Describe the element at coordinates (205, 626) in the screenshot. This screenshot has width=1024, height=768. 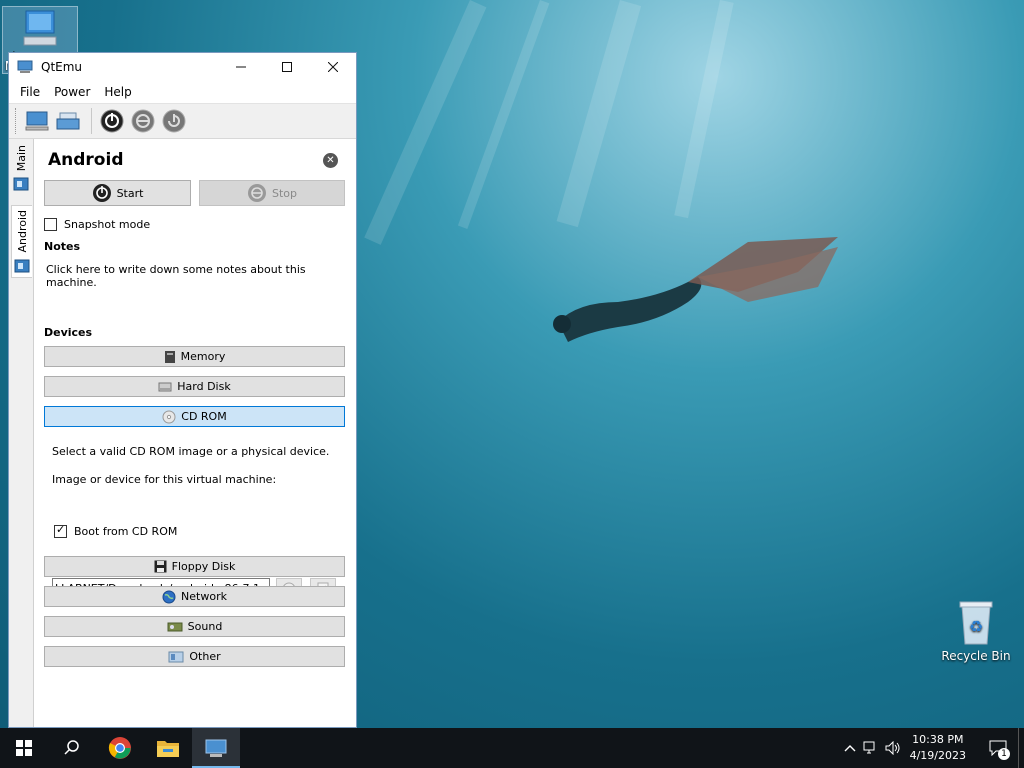
I see `sound-label: Sound` at that location.